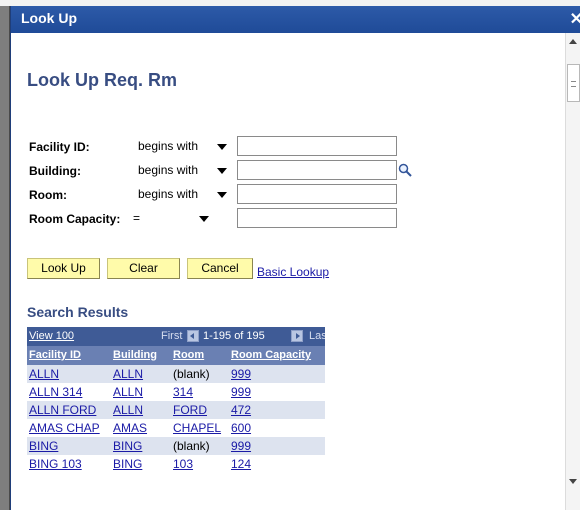 The image size is (580, 510). I want to click on table-row: BING BING (blank) 999, so click(176, 446).